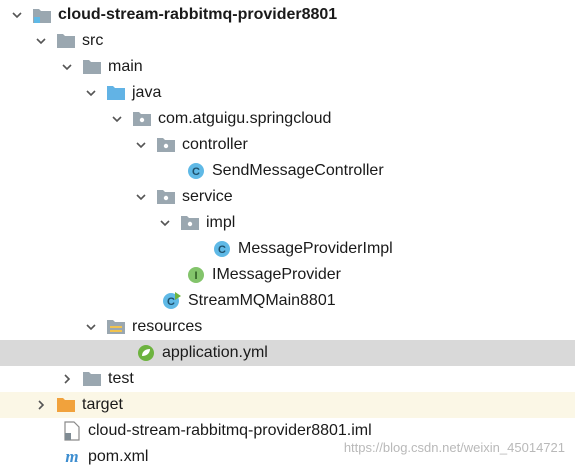  Describe the element at coordinates (121, 378) in the screenshot. I see `test-label: test` at that location.